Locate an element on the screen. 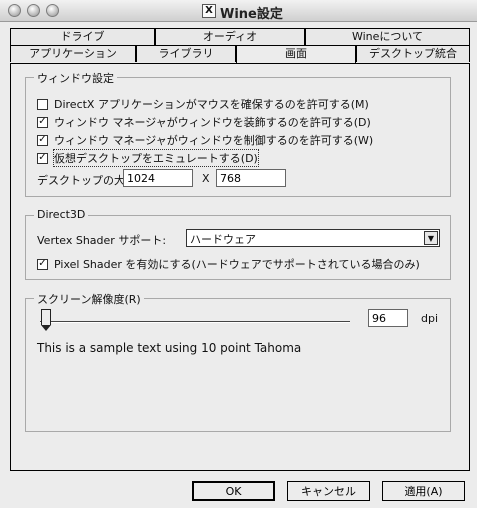 The height and width of the screenshot is (508, 477). checkbox-pixel-shader: ✓ is located at coordinates (42, 264).